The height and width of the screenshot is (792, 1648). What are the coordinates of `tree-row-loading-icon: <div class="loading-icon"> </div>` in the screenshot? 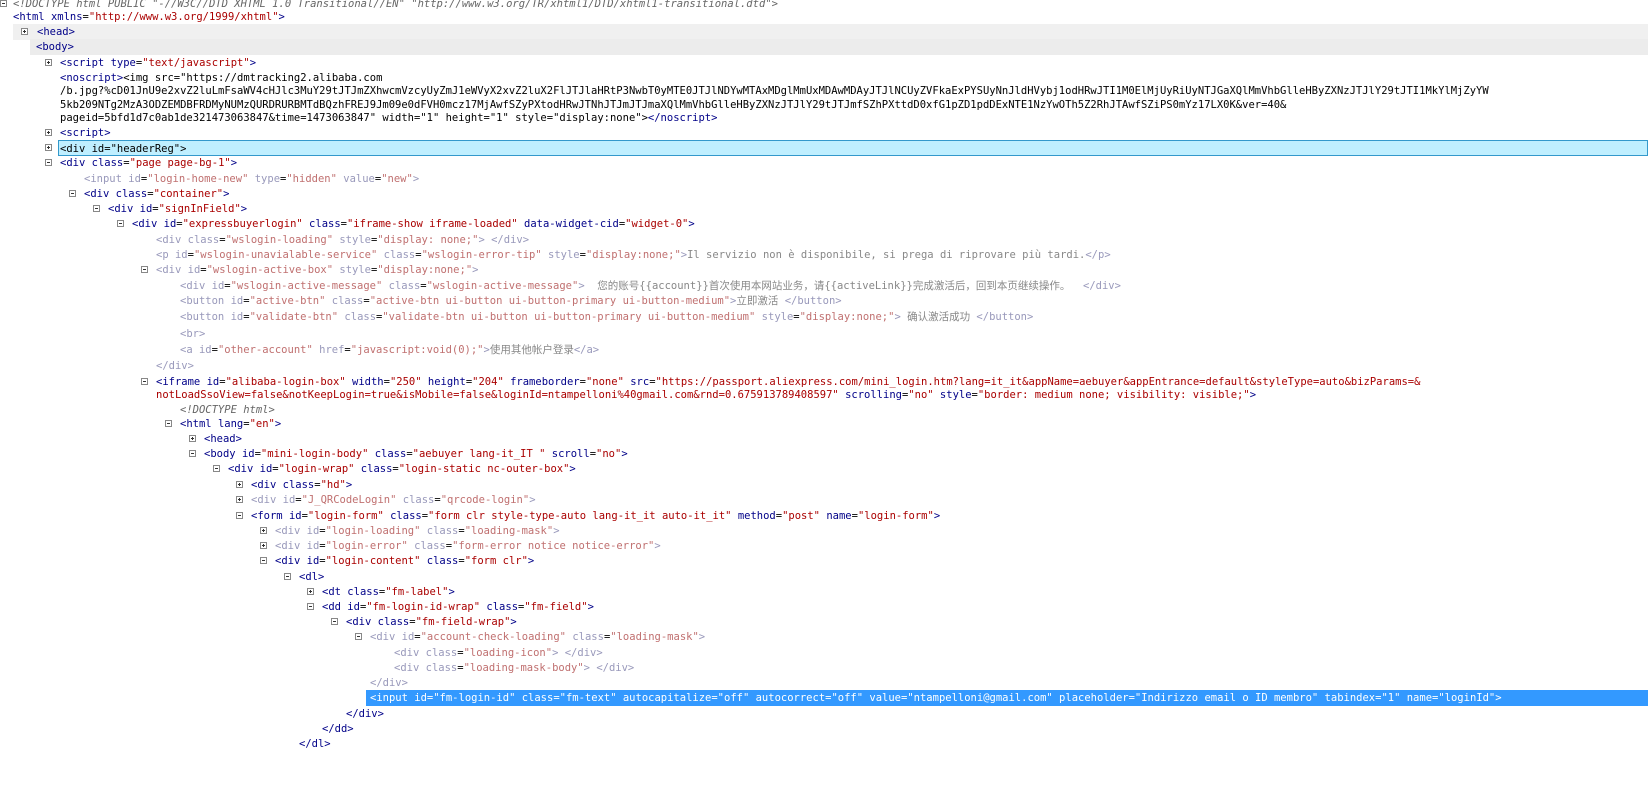 It's located at (824, 653).